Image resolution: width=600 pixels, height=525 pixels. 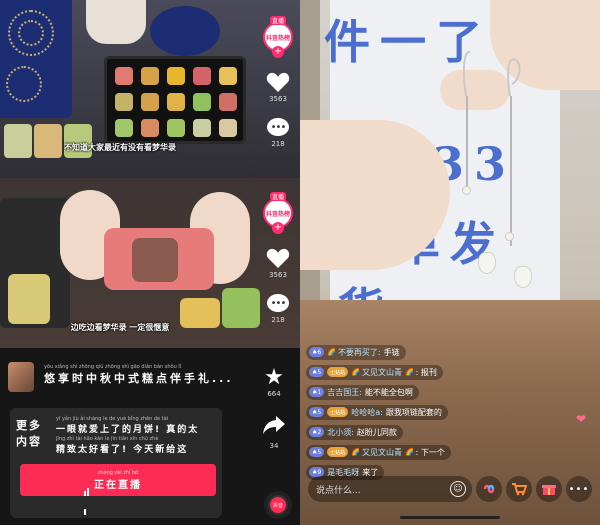 What do you see at coordinates (491, 74) in the screenshot?
I see `earring-hooks` at bounding box center [491, 74].